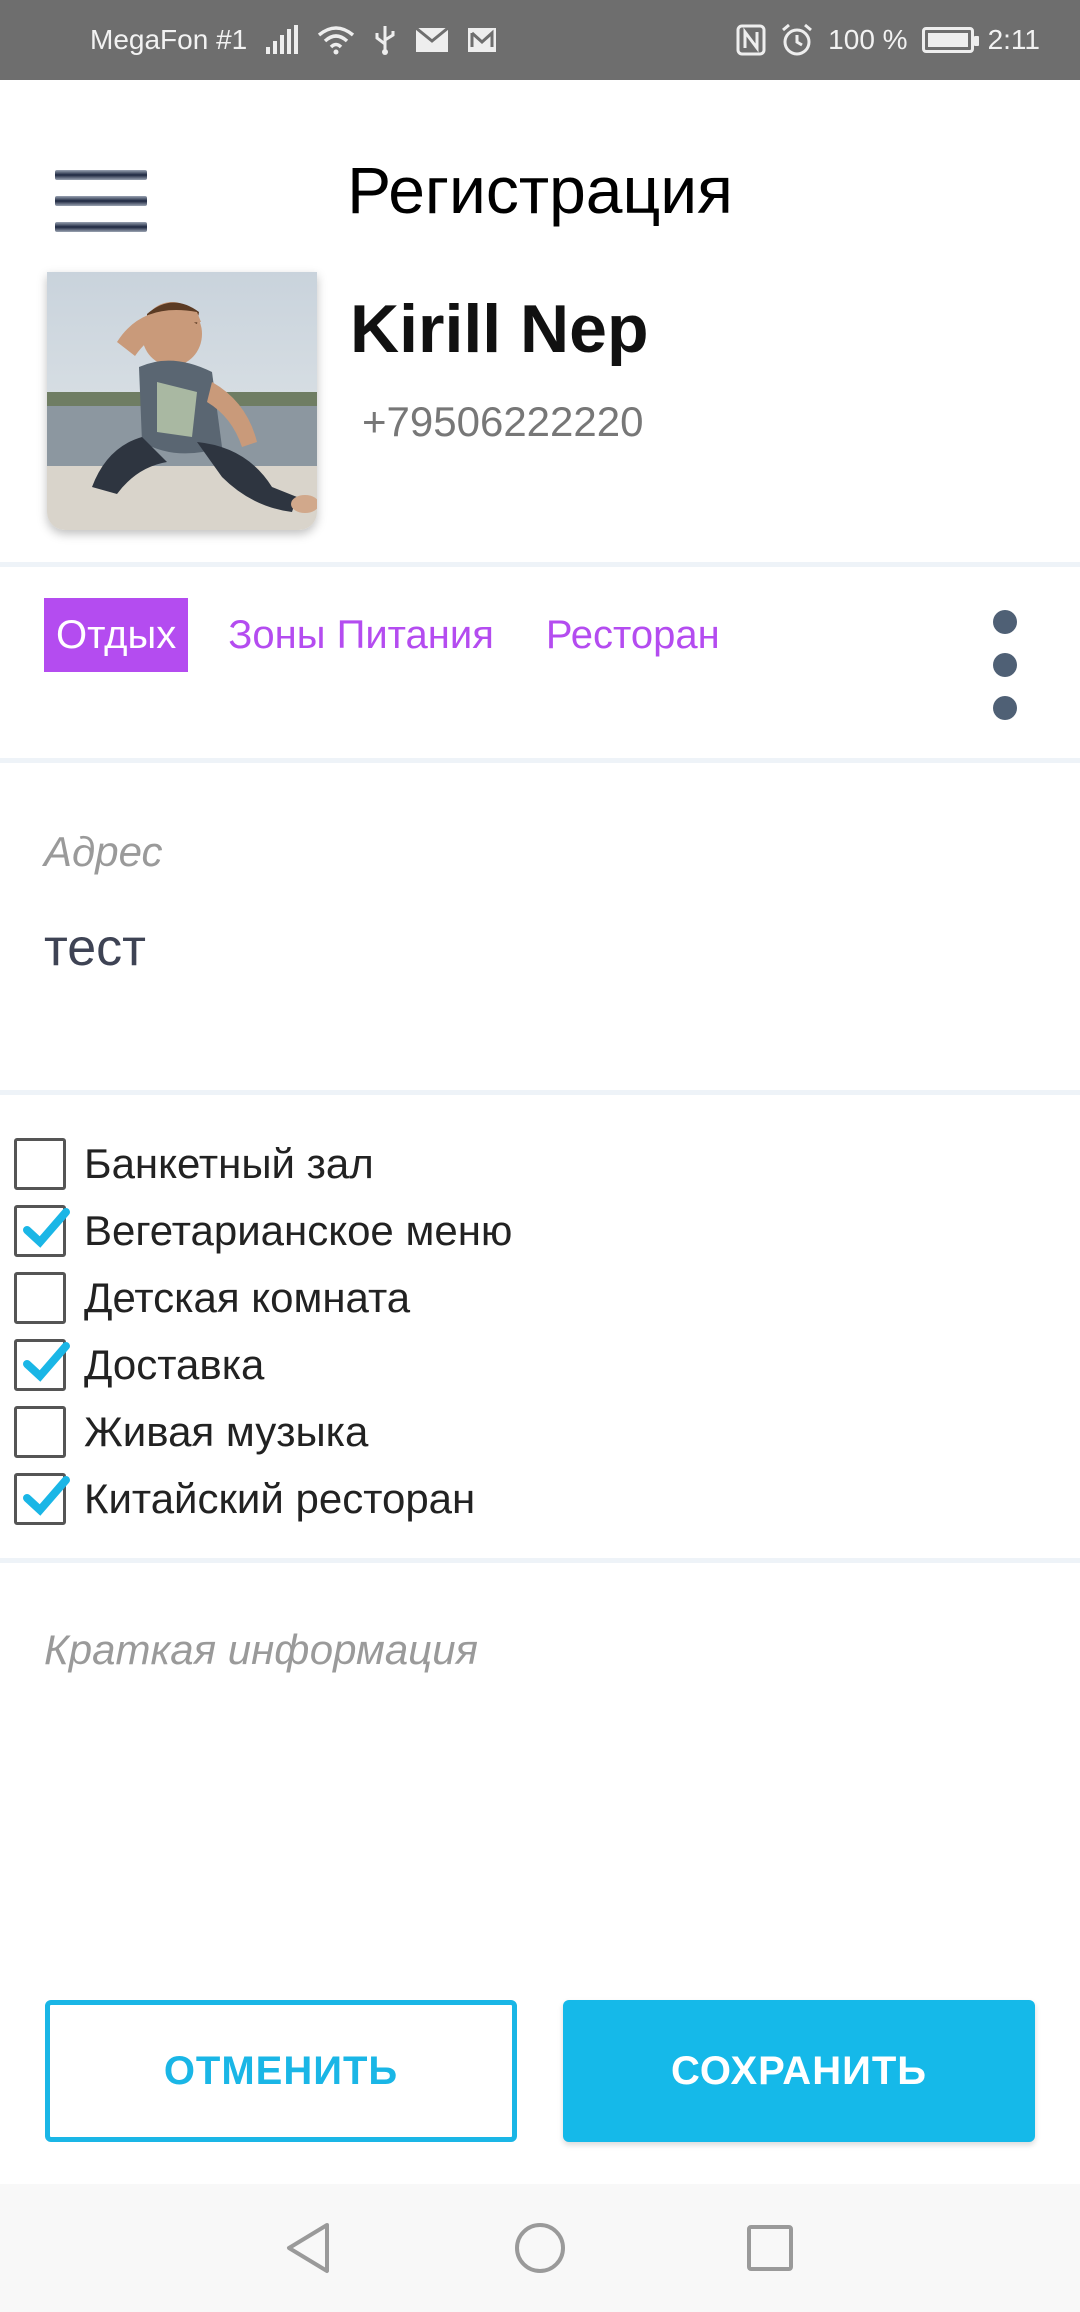 The image size is (1080, 2312). What do you see at coordinates (229, 1163) in the screenshot?
I see `option-label: Банкетный зал` at bounding box center [229, 1163].